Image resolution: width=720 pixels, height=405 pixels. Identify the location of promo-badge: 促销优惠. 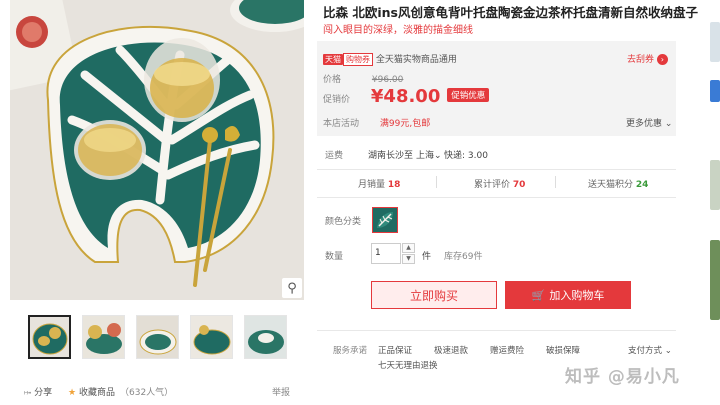
(468, 95).